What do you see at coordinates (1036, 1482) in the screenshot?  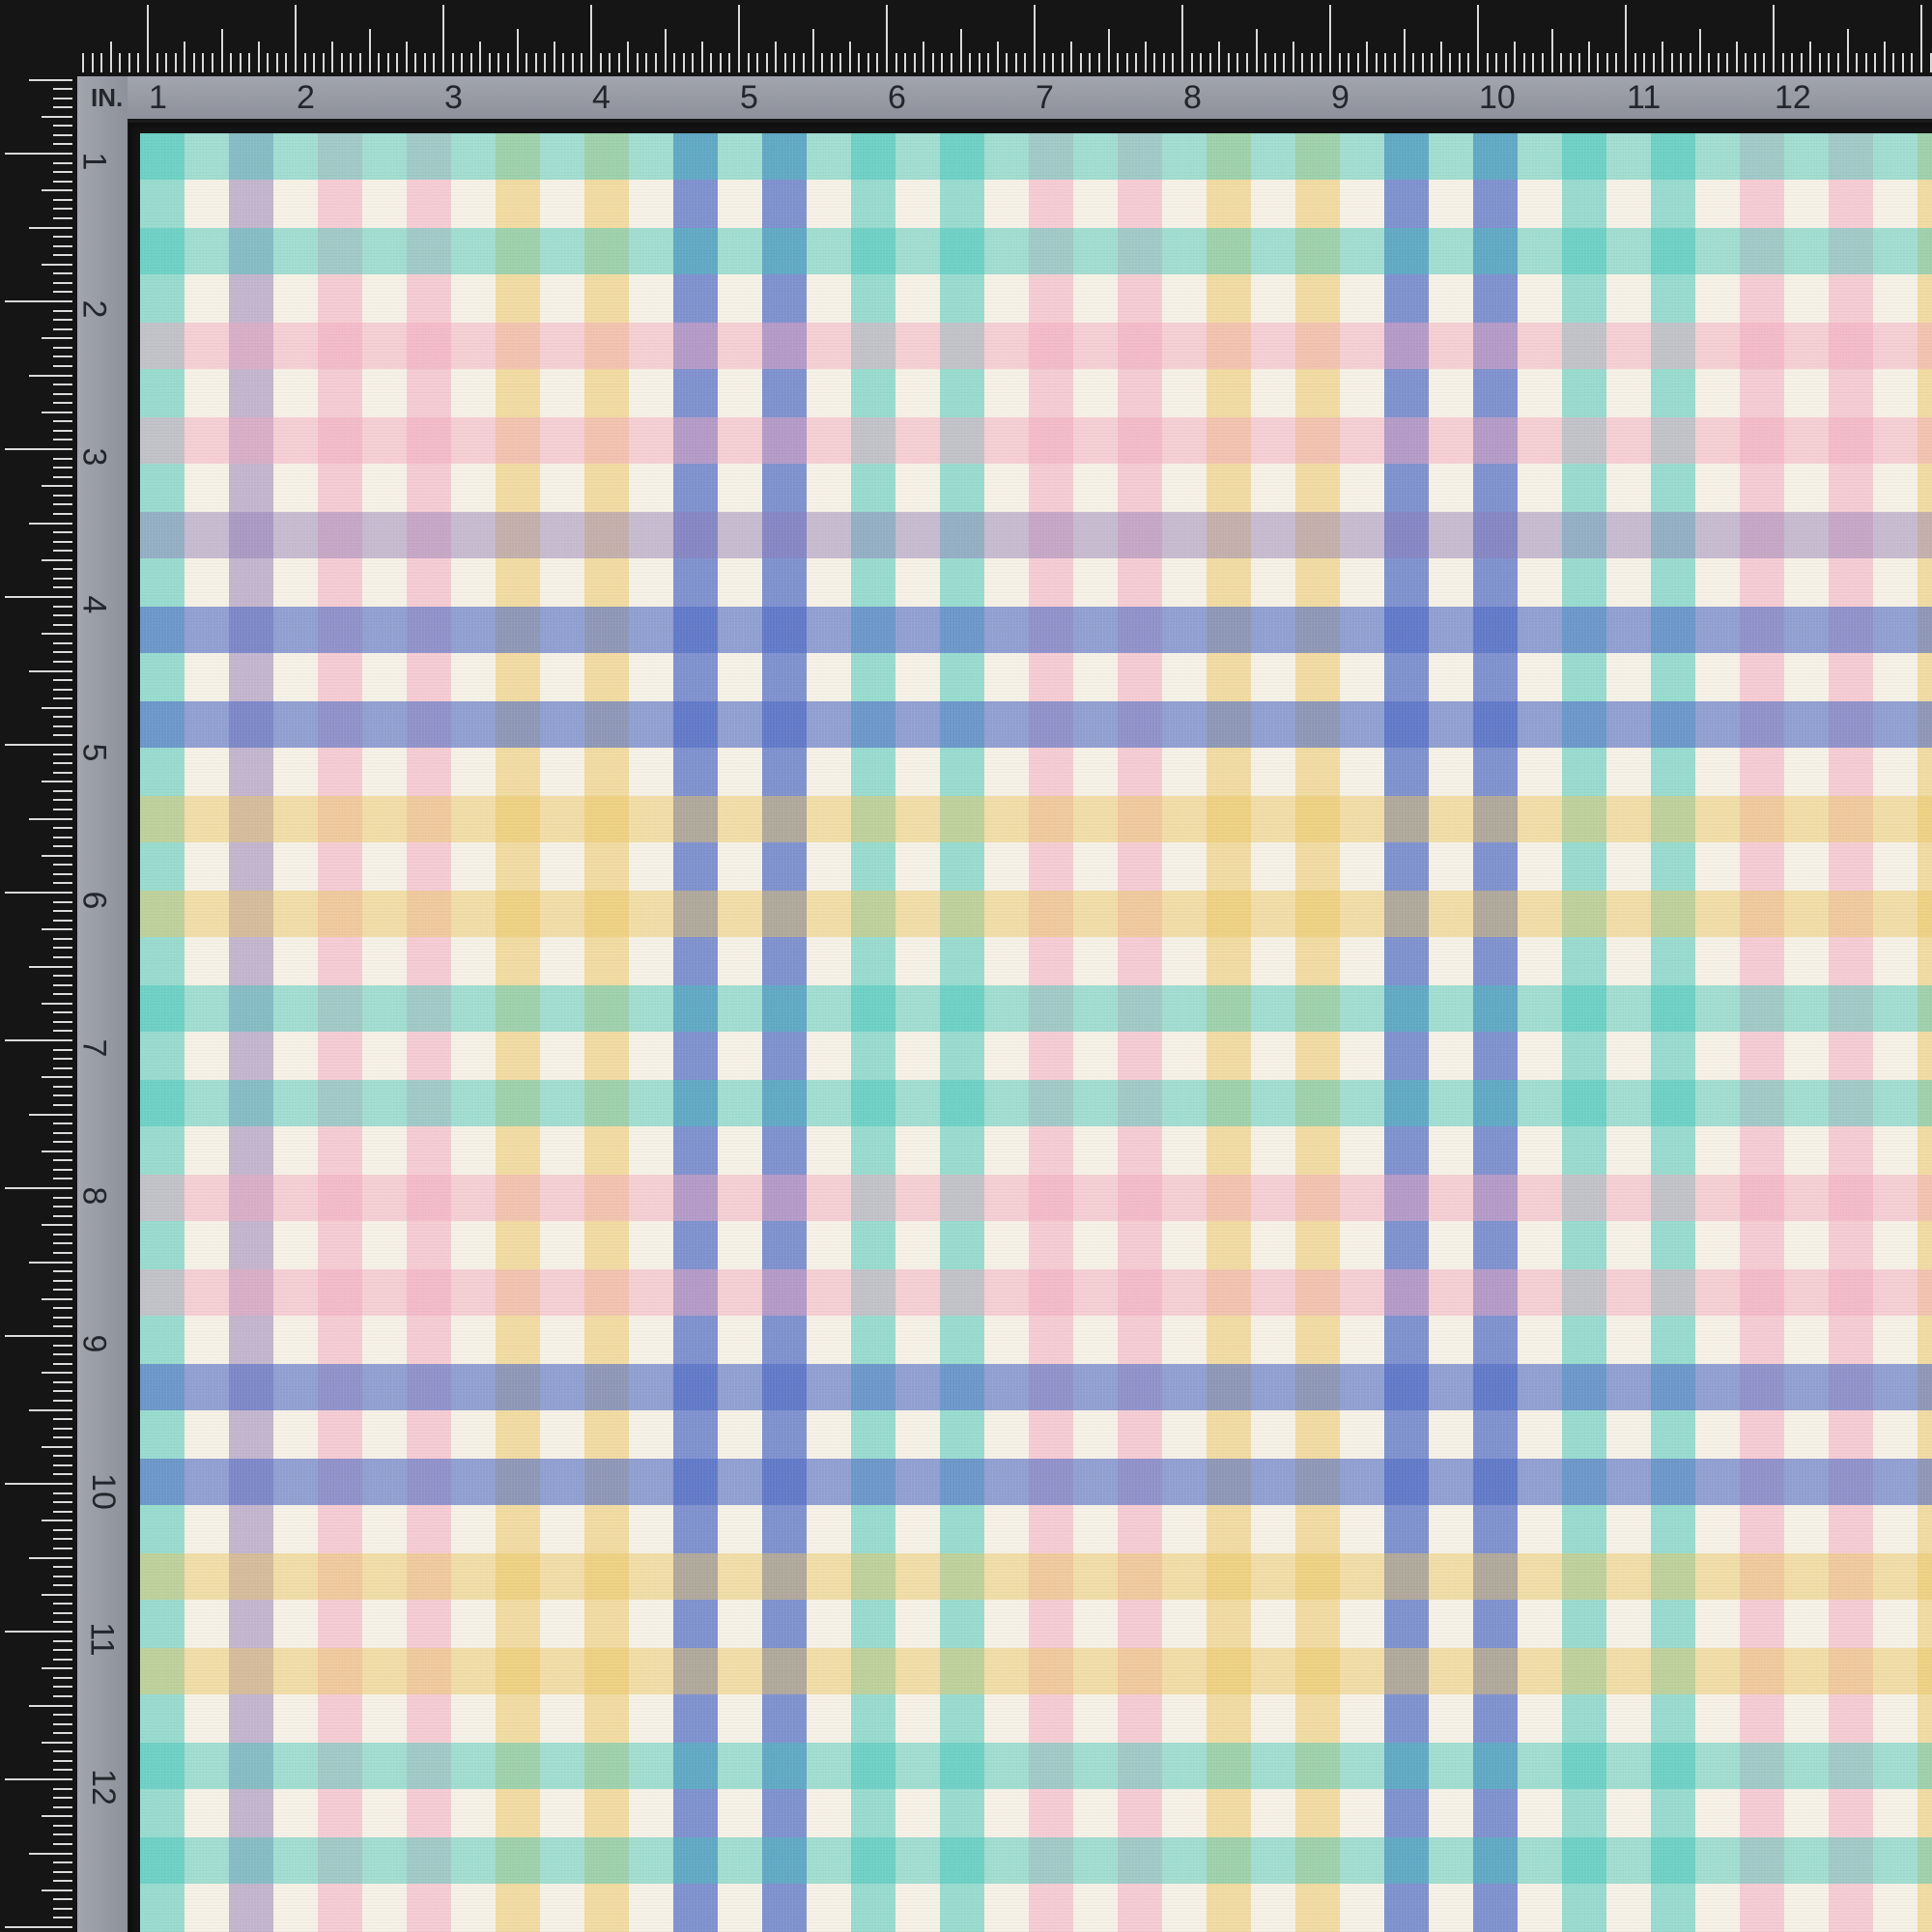 I see `horizontal-stripe-blue` at bounding box center [1036, 1482].